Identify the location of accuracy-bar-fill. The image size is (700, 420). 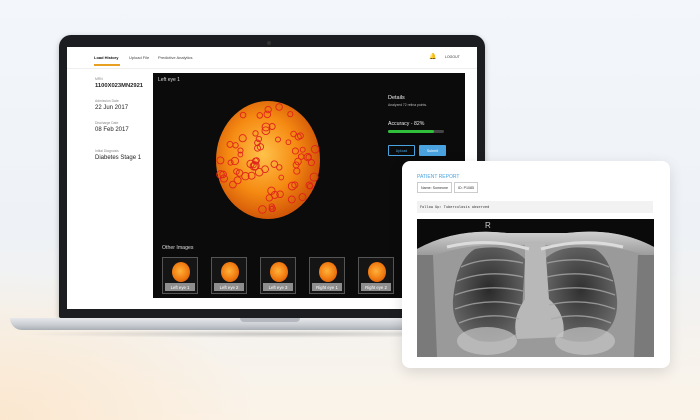
(411, 131).